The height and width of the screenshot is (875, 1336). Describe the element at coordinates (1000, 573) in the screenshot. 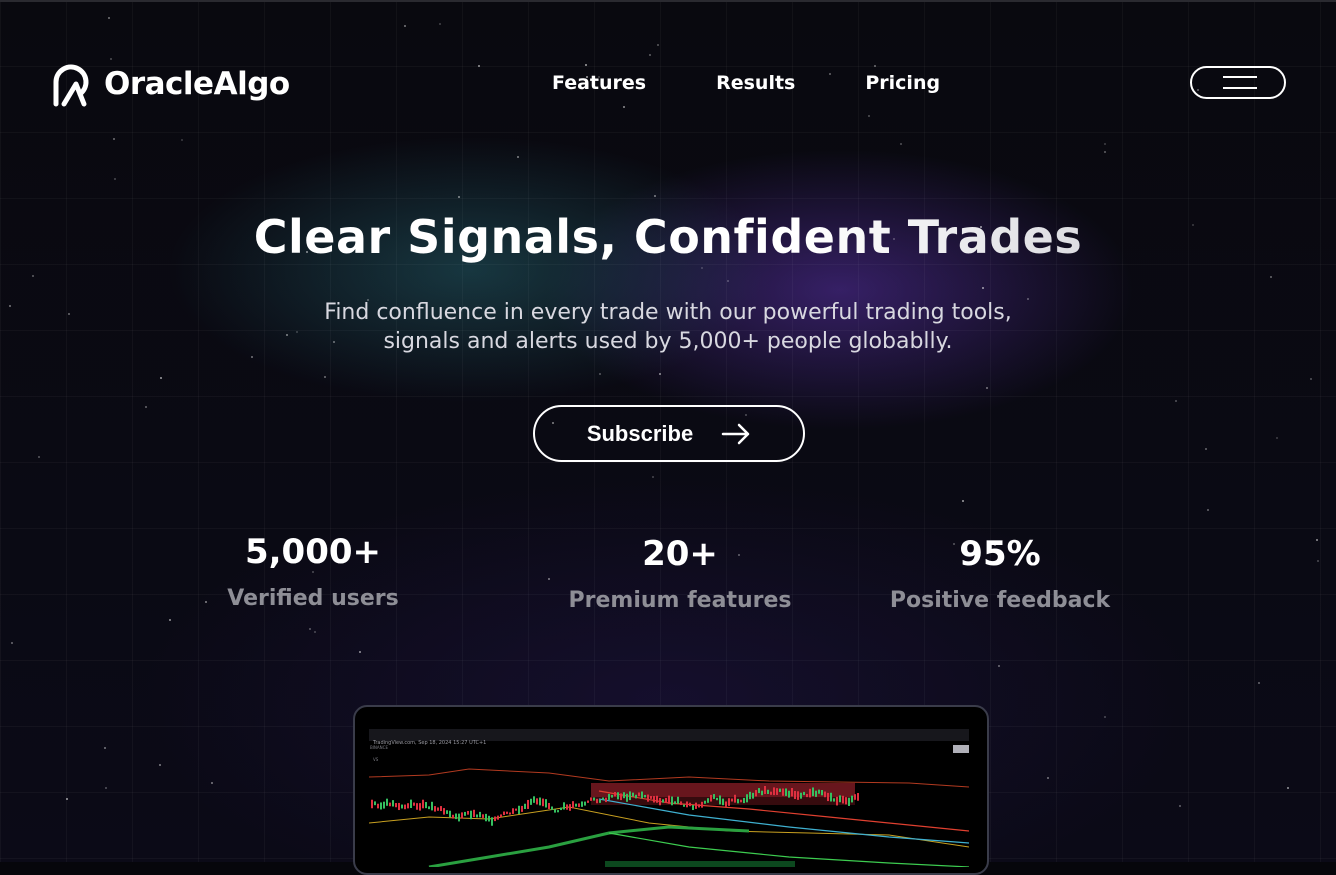

I see `stat-feedback: 95% Positive feedback` at that location.